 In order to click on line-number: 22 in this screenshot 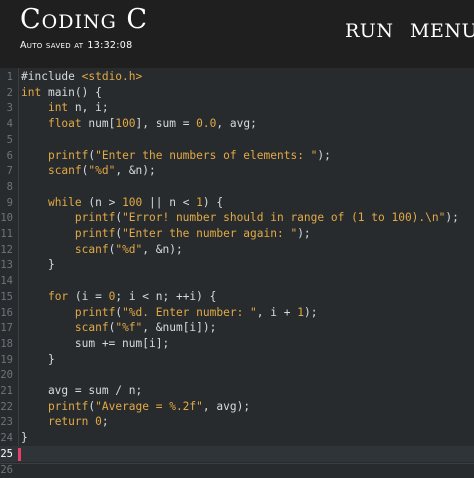, I will do `click(6, 406)`.